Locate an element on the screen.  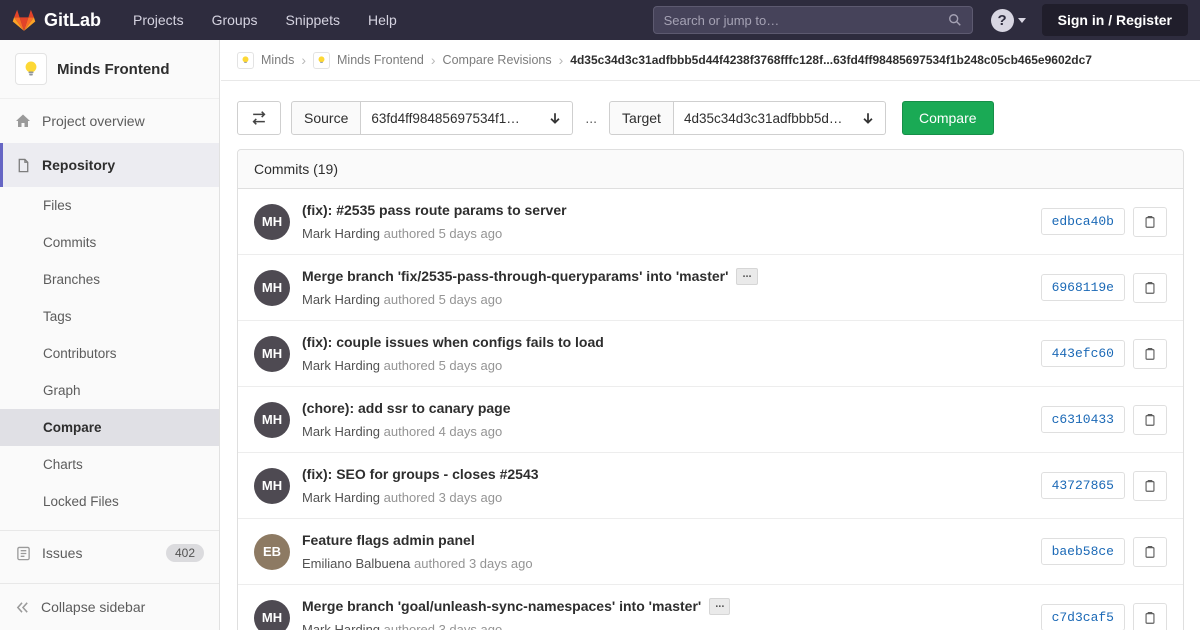
search-input is located at coordinates (805, 20).